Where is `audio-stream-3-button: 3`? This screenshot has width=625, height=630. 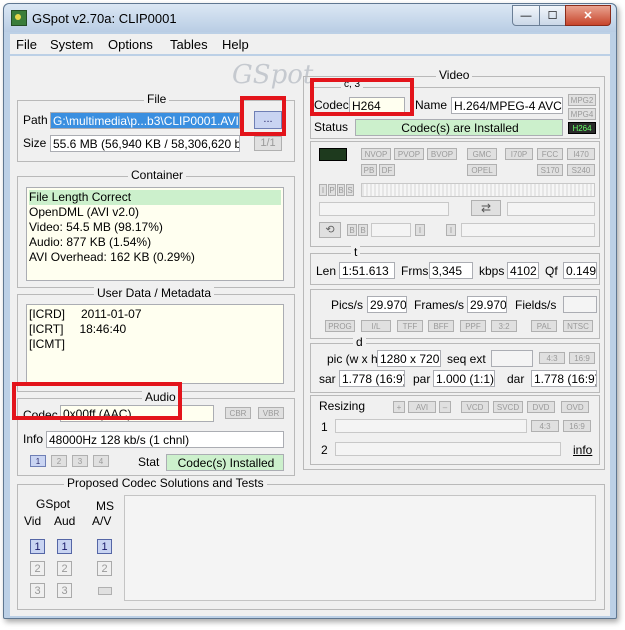
audio-stream-3-button: 3 is located at coordinates (80, 461).